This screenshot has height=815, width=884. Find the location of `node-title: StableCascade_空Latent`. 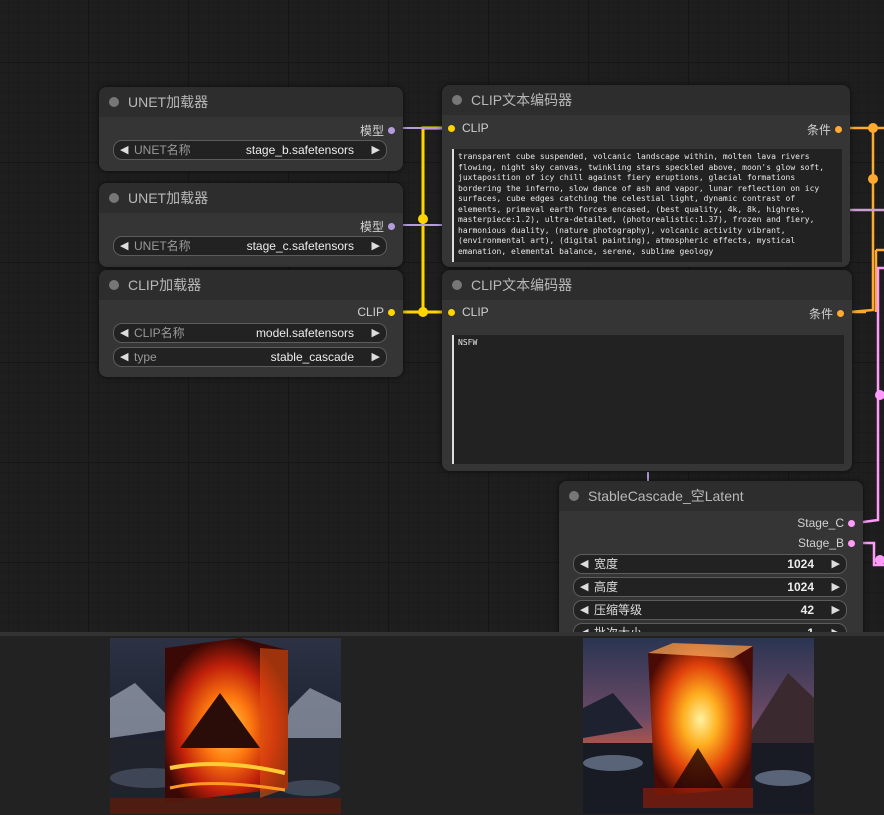

node-title: StableCascade_空Latent is located at coordinates (666, 496).